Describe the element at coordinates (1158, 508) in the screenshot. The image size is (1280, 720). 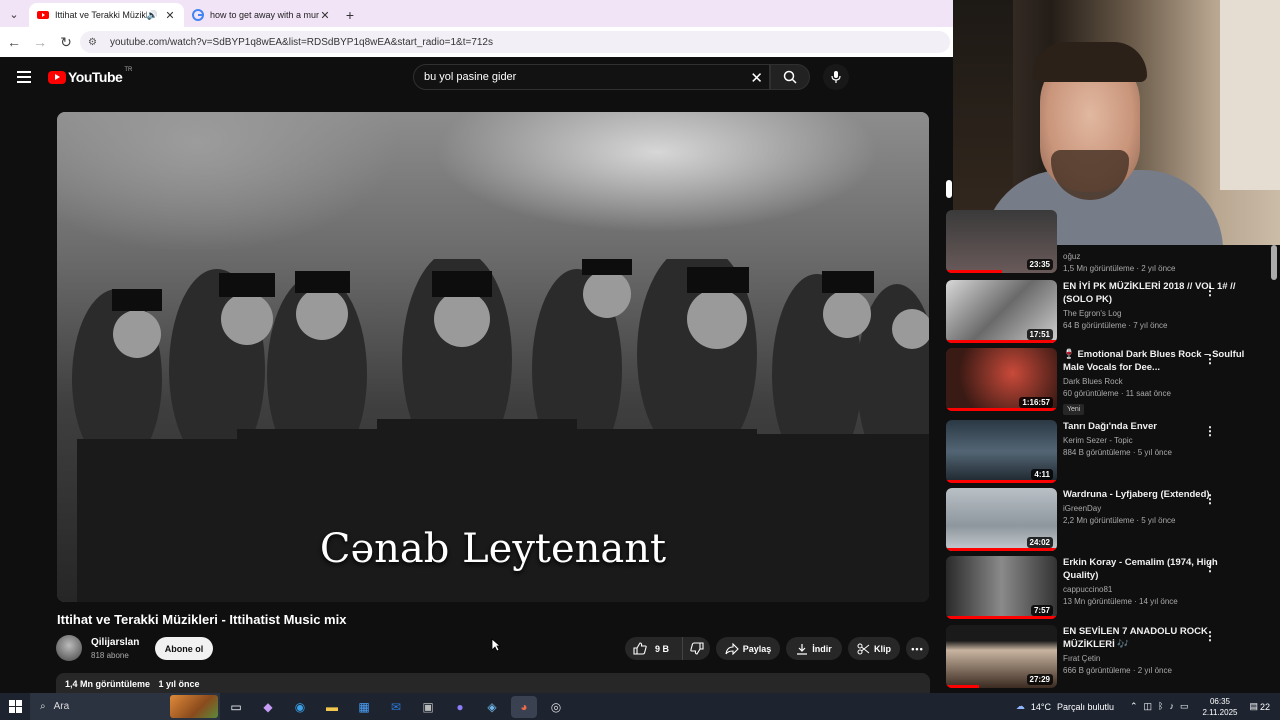
I see `recommendation-channel: iGreenDay` at that location.